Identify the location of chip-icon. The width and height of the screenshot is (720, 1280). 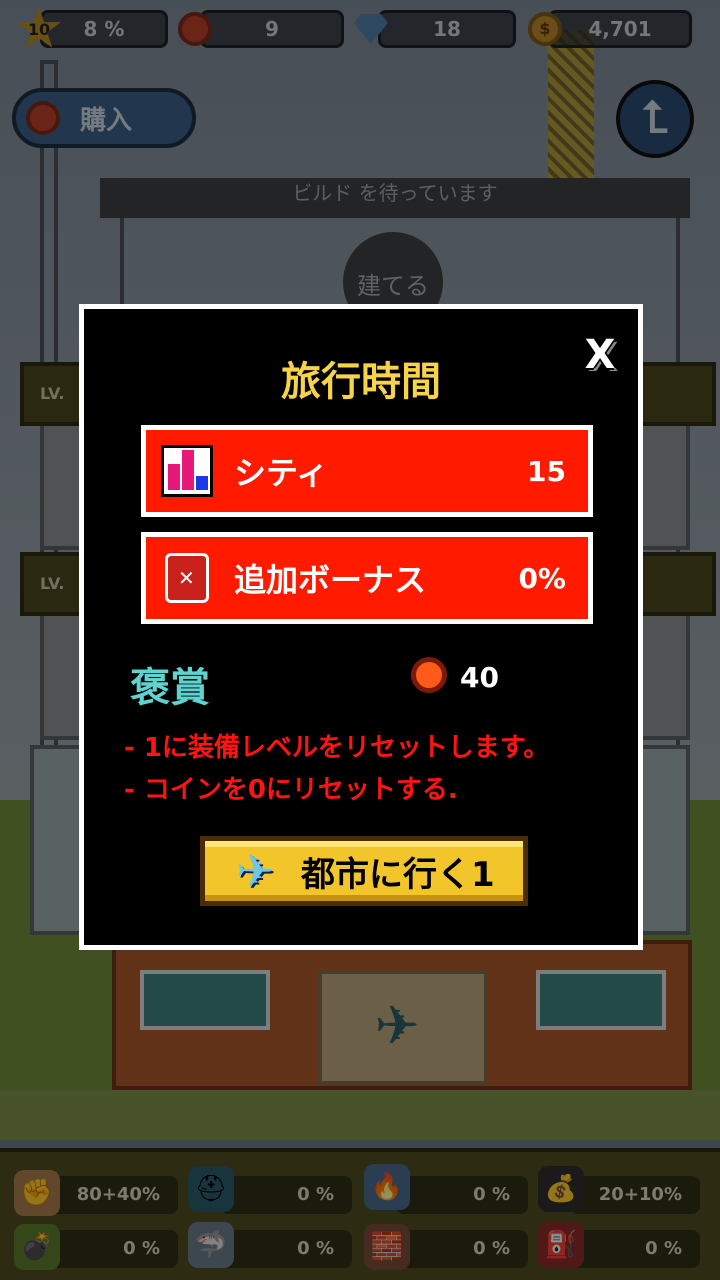
(429, 675).